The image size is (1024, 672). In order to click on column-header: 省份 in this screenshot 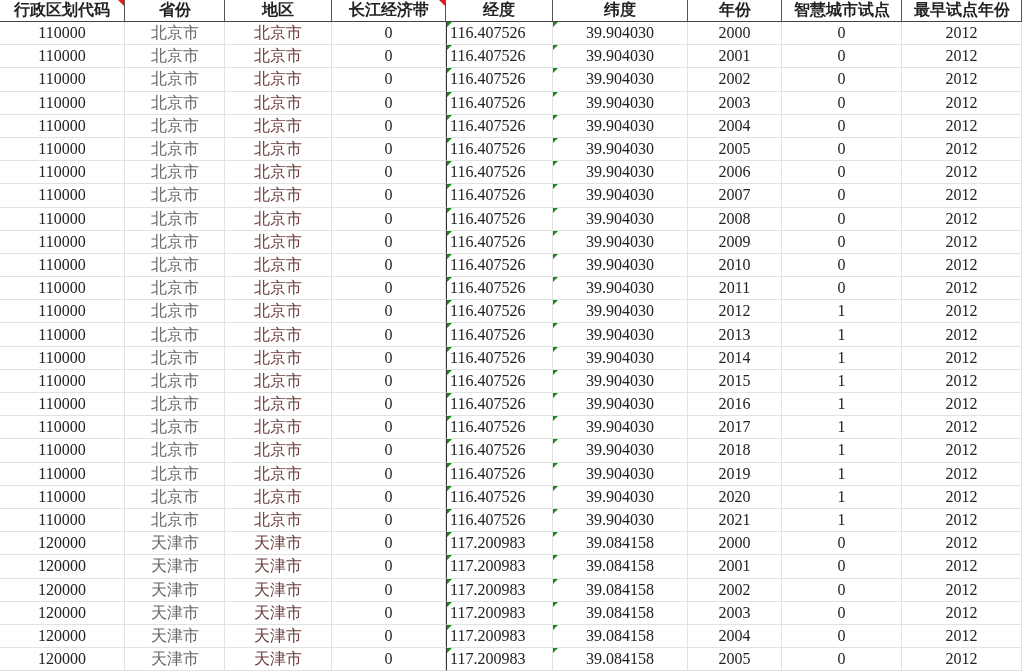, I will do `click(175, 11)`.